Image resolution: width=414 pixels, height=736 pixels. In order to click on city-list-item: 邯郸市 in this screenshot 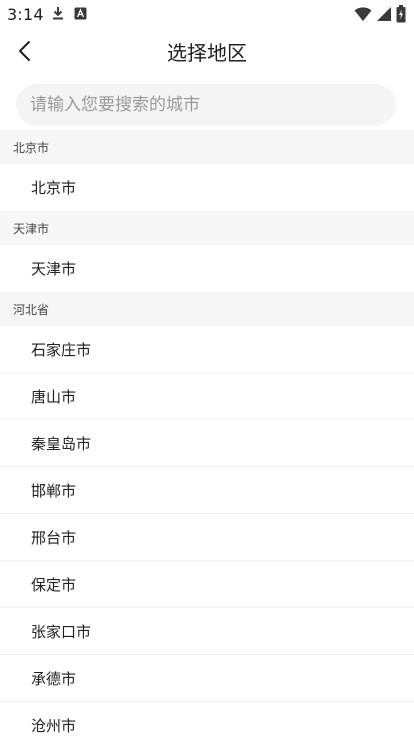, I will do `click(207, 490)`.